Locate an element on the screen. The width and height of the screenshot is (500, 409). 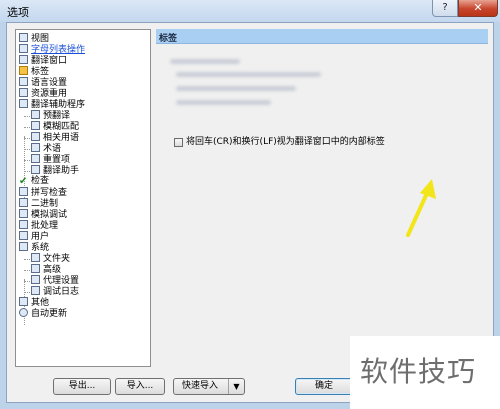
ok-button: 确定 is located at coordinates (324, 386).